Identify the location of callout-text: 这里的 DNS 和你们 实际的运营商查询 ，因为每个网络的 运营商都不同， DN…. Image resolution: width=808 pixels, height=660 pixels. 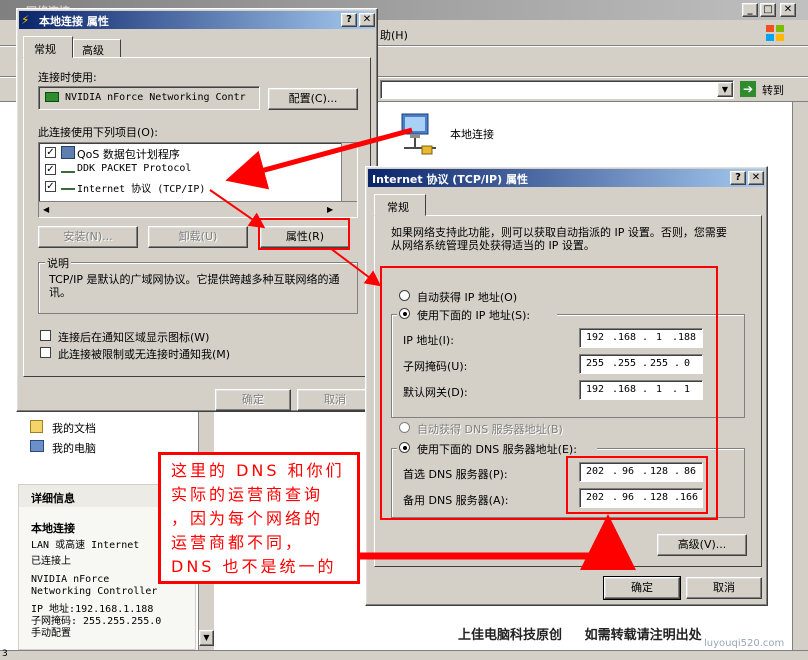
(264, 519).